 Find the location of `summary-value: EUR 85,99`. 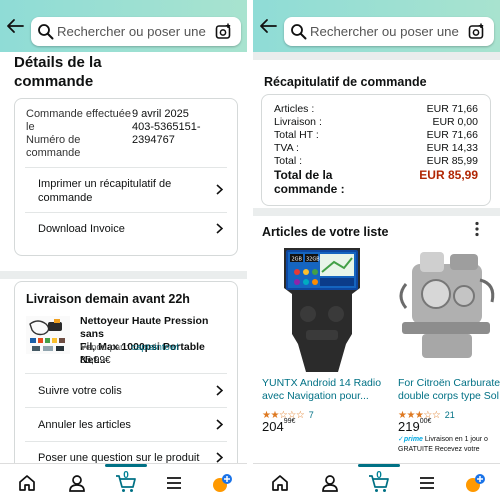

summary-value: EUR 85,99 is located at coordinates (452, 161).